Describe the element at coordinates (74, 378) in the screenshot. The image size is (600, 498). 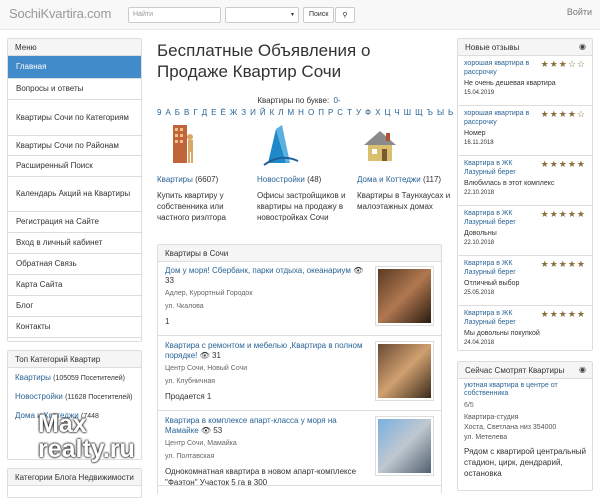
I see `top-category-item: Квартиры (105059 Посетителей)` at that location.